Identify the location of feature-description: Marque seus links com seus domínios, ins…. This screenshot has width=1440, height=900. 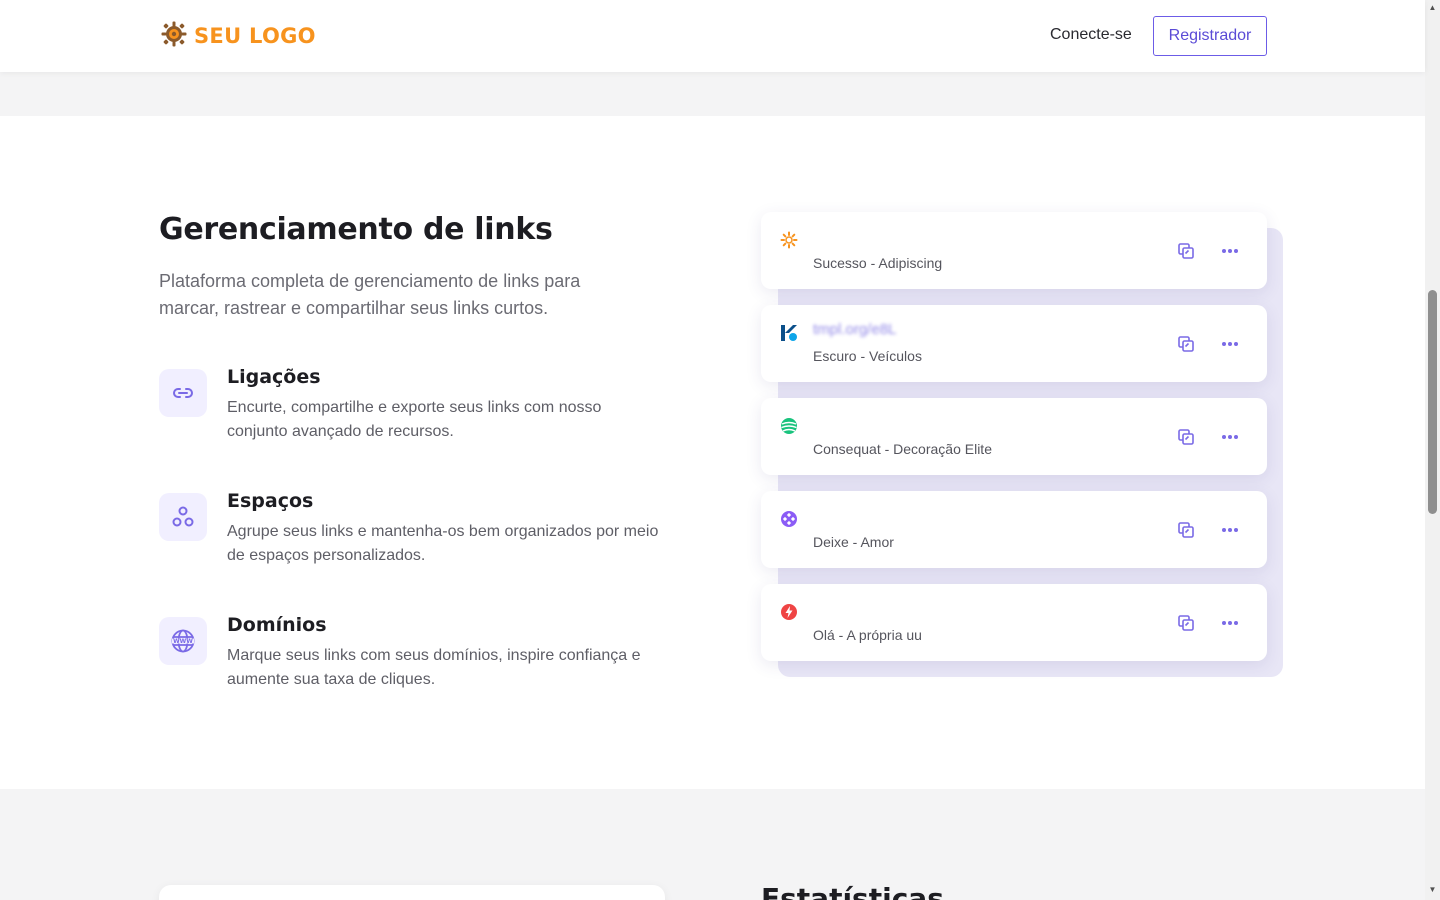
(434, 667).